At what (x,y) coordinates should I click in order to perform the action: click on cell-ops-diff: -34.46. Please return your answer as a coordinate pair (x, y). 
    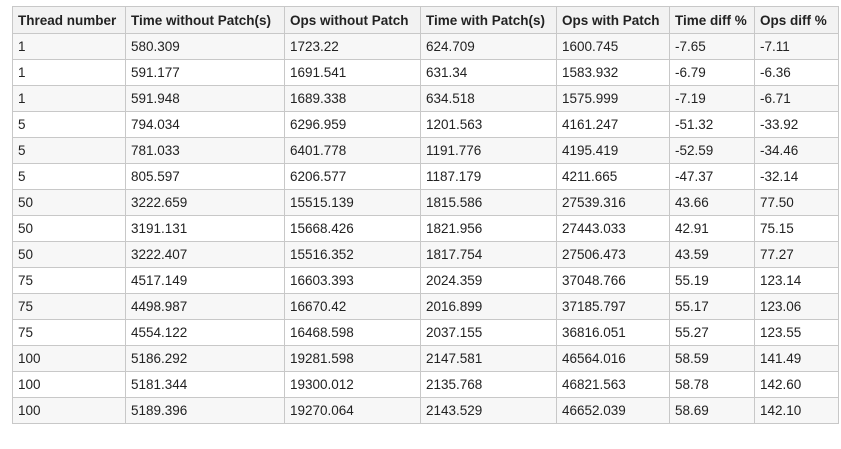
    Looking at the image, I should click on (796, 150).